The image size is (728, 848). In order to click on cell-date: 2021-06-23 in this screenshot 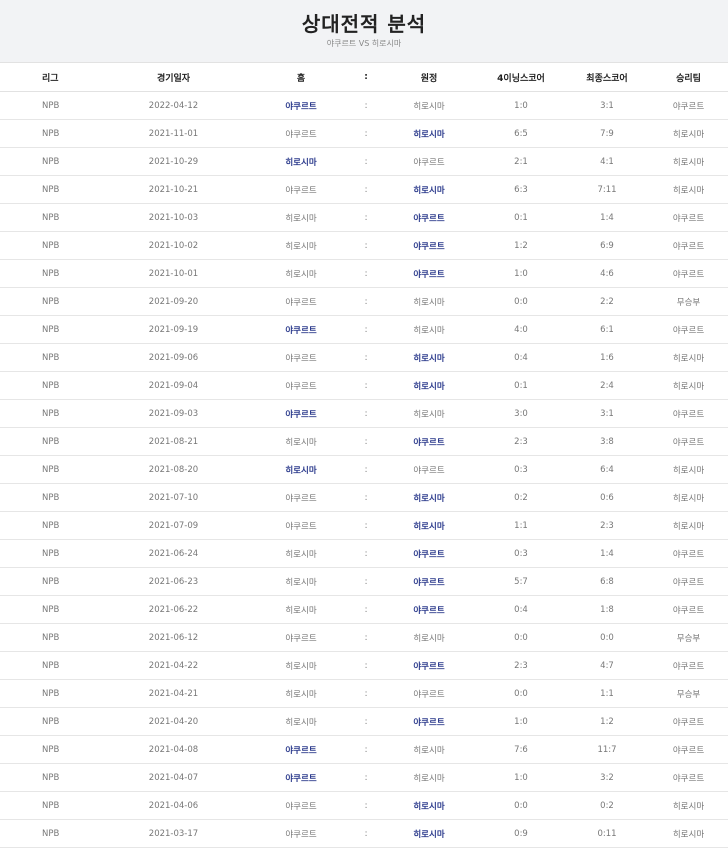, I will do `click(173, 581)`.